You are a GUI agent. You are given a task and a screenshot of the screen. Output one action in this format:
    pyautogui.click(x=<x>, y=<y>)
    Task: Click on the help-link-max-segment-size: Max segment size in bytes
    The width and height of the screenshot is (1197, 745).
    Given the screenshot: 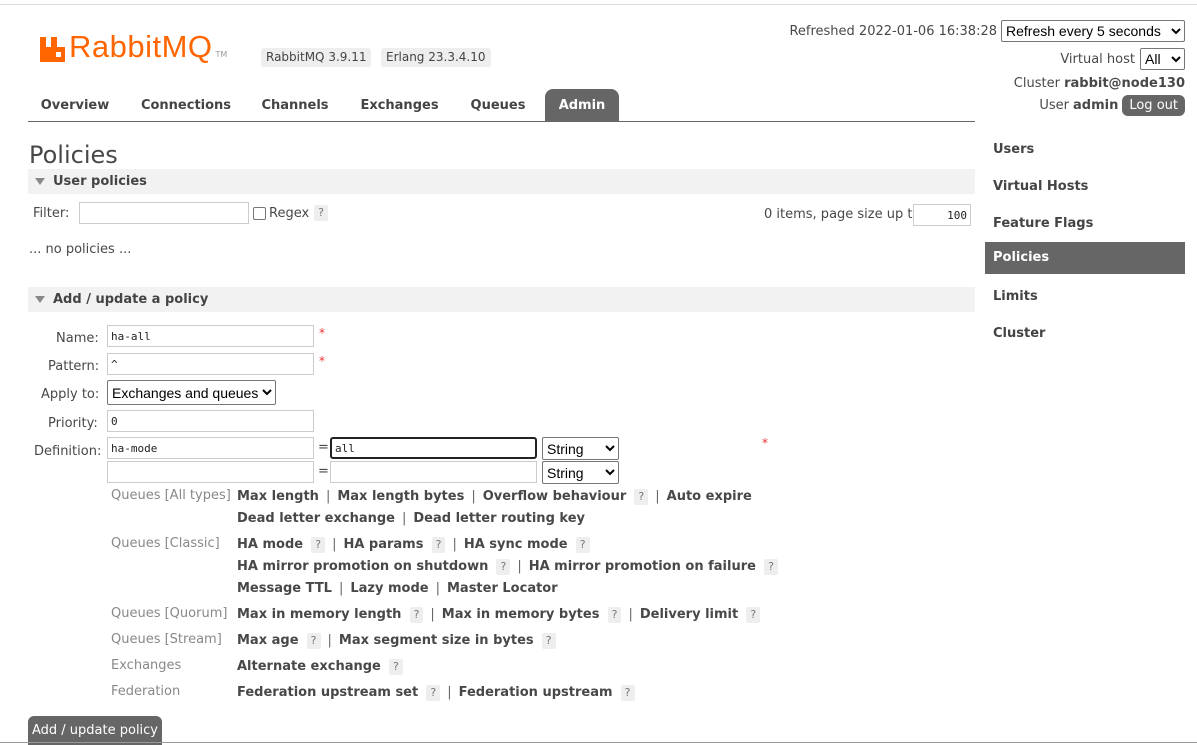 What is the action you would take?
    pyautogui.click(x=436, y=640)
    